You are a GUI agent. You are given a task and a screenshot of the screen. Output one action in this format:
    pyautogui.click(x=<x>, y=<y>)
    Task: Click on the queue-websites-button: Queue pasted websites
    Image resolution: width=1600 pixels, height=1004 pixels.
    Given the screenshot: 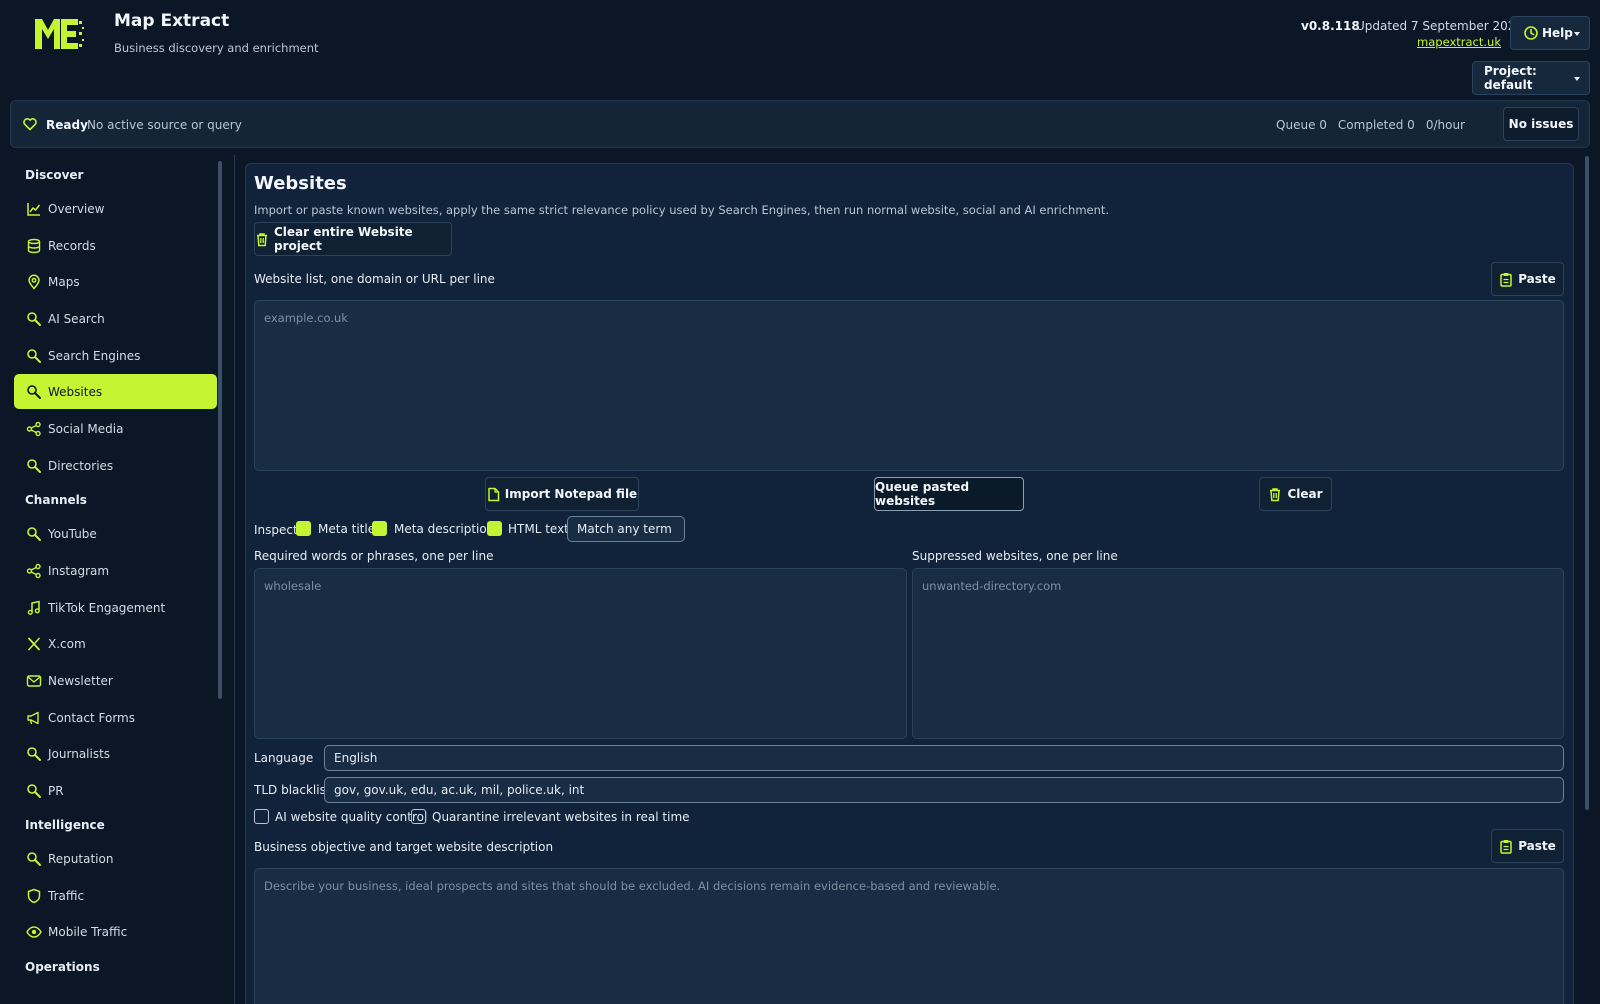 What is the action you would take?
    pyautogui.click(x=949, y=494)
    